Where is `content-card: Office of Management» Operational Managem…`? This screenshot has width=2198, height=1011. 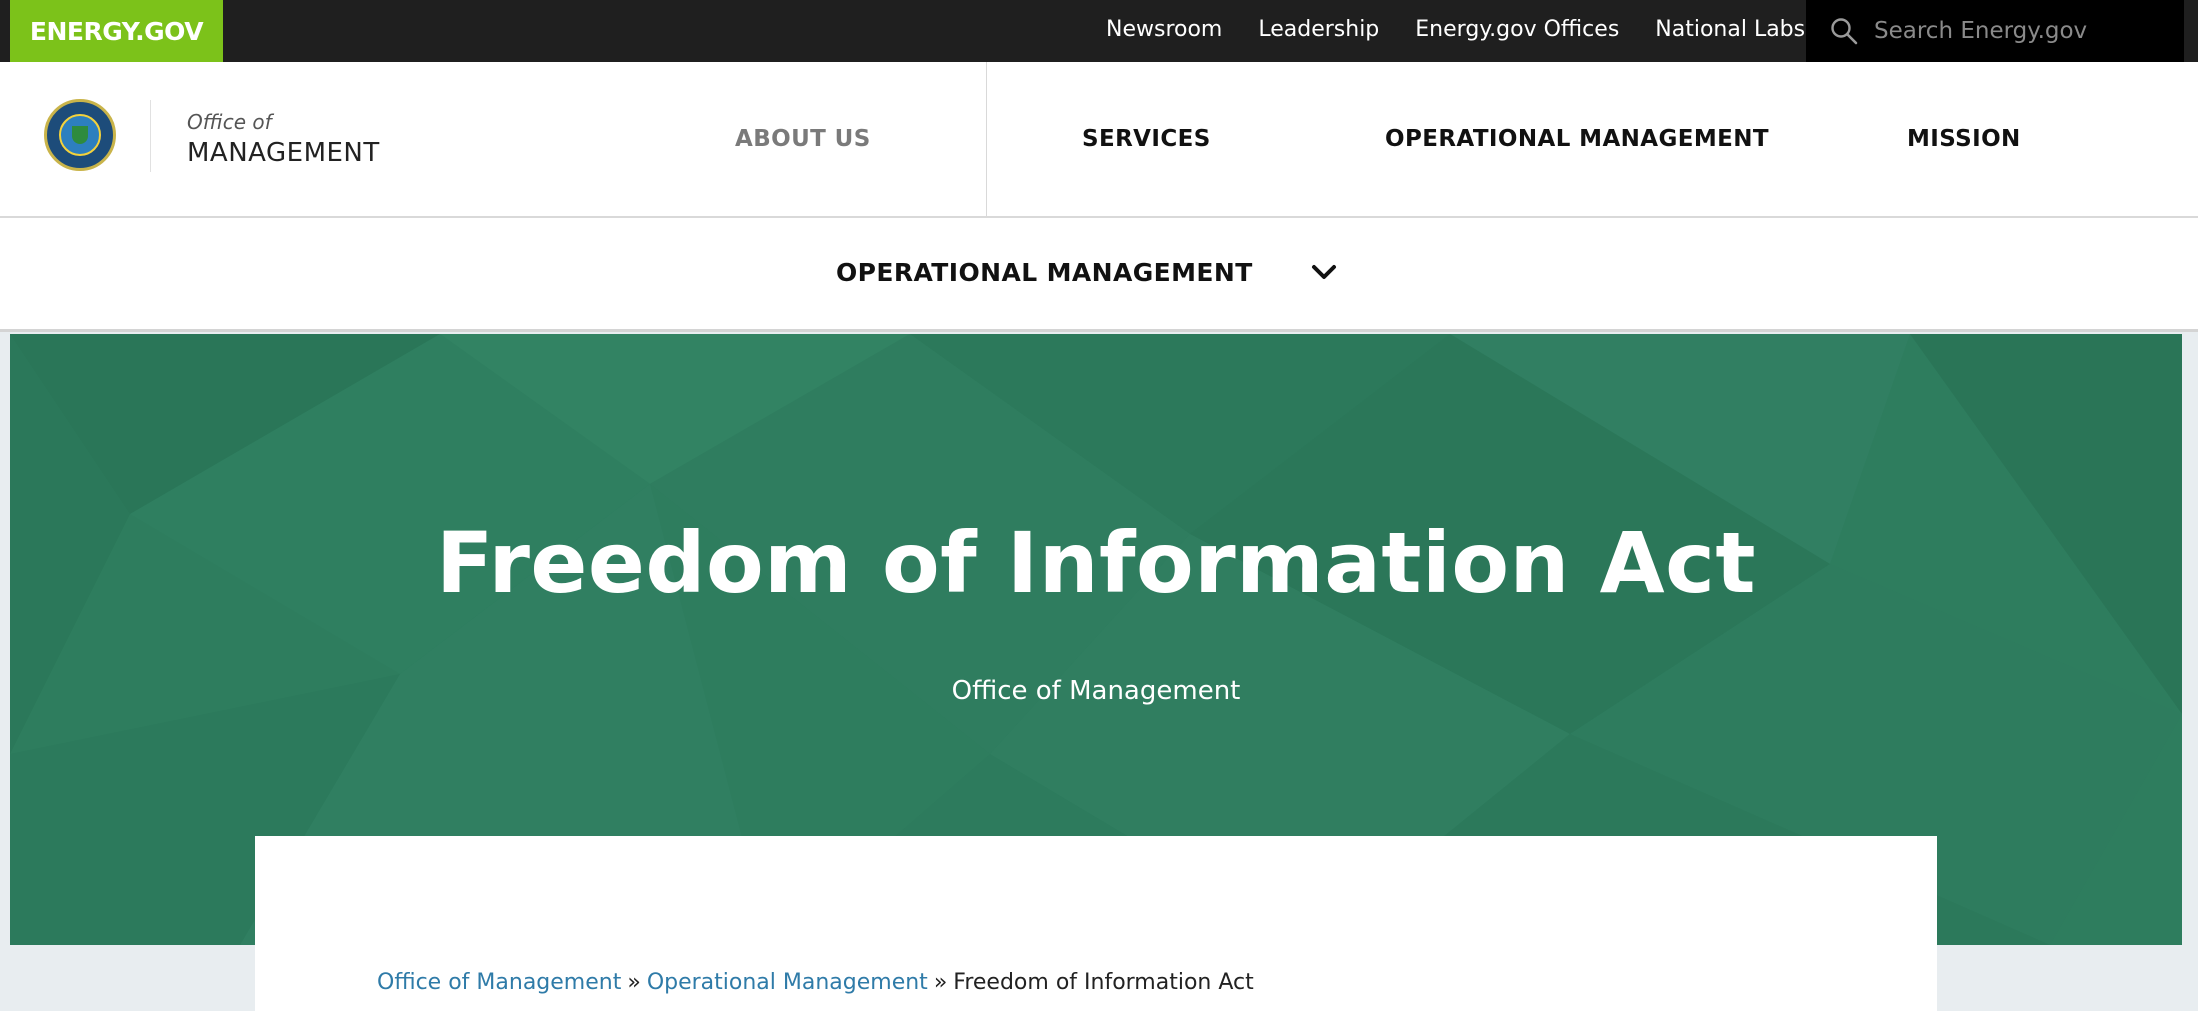
content-card: Office of Management» Operational Managem… is located at coordinates (1096, 923).